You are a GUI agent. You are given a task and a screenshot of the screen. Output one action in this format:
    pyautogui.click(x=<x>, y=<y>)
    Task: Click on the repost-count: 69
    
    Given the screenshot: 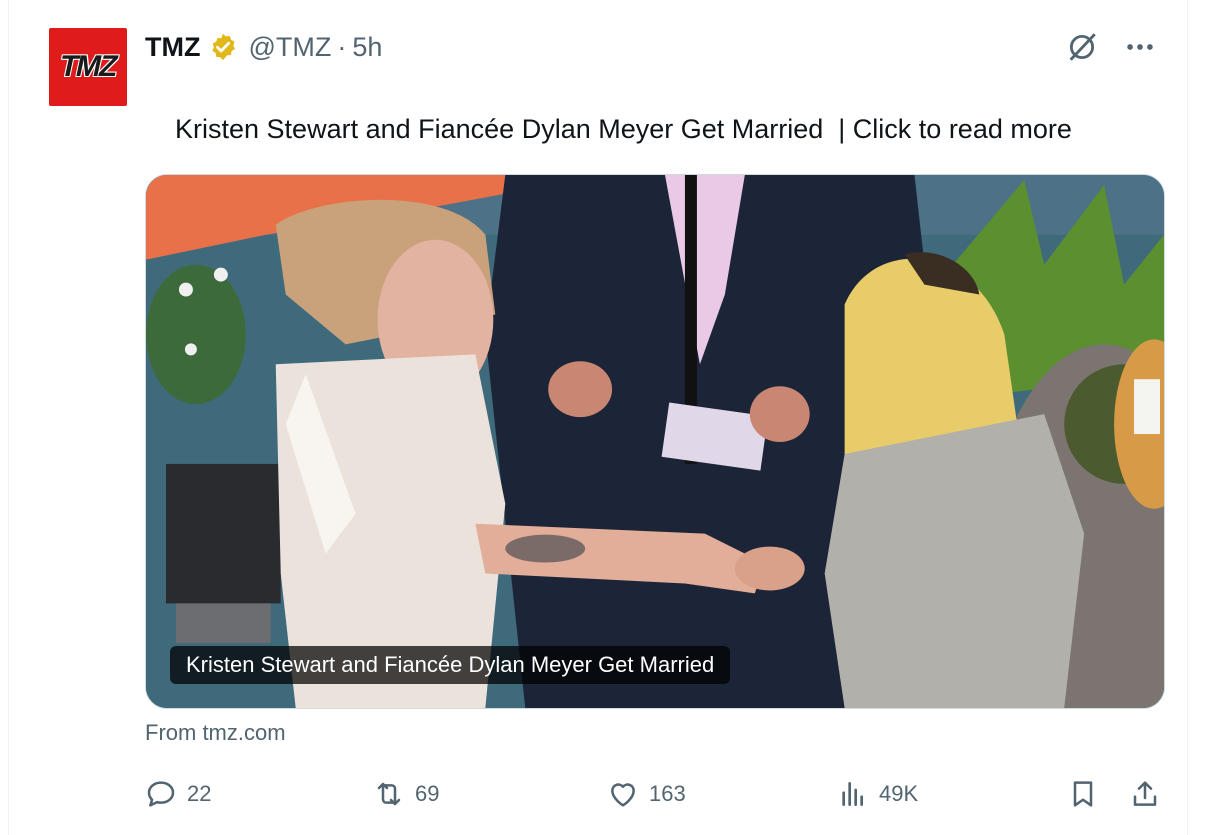 What is the action you would take?
    pyautogui.click(x=427, y=793)
    